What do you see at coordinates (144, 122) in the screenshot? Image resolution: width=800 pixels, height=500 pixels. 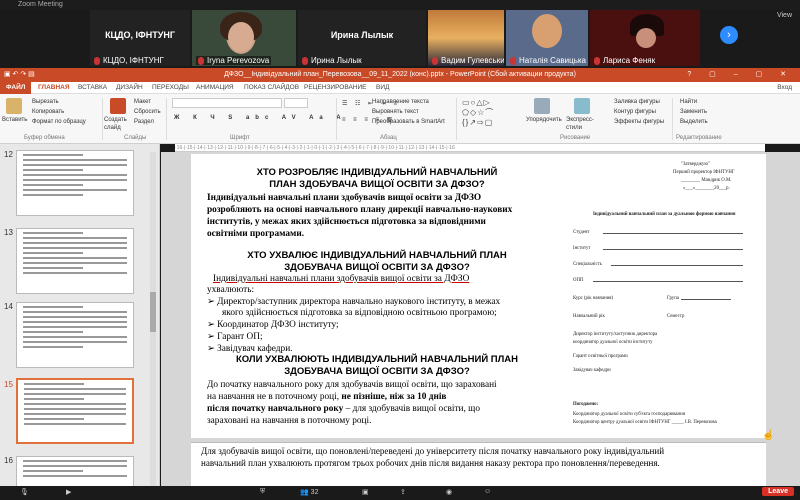 I see `section-button: Раздел` at bounding box center [144, 122].